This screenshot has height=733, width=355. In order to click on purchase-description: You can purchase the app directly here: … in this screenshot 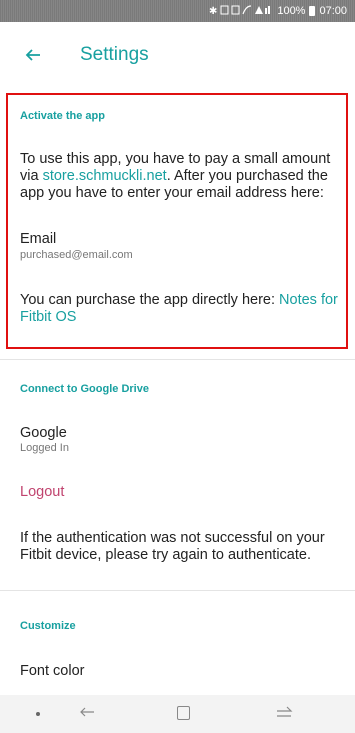, I will do `click(180, 309)`.